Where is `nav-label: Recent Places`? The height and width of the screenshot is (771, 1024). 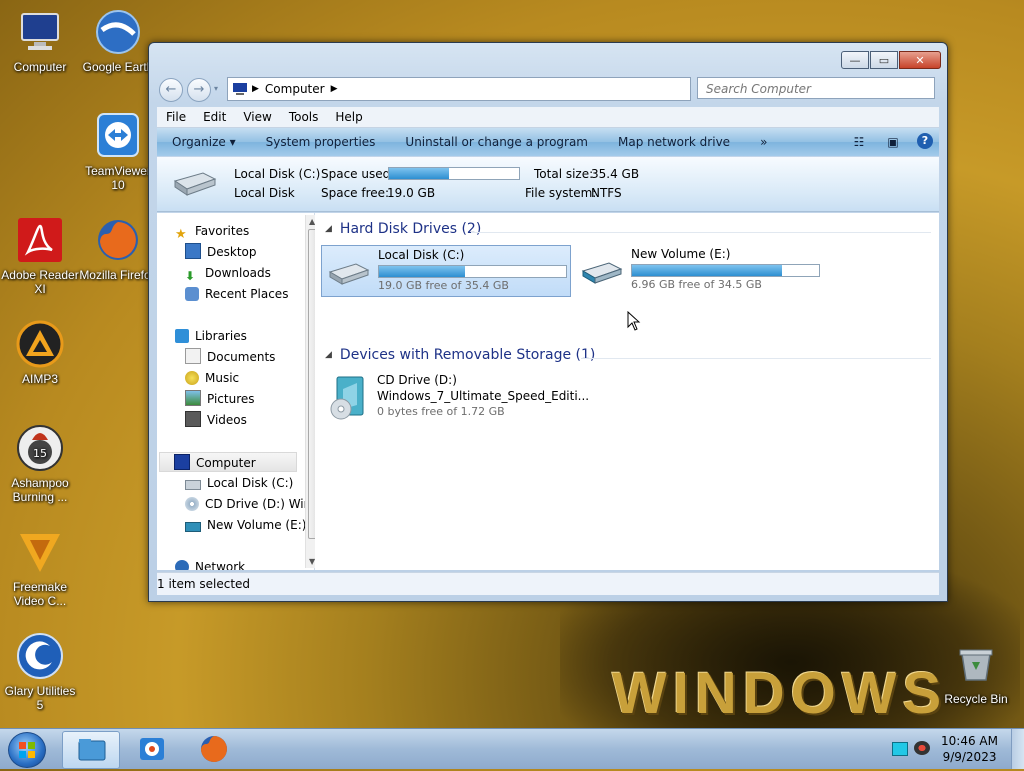
nav-label: Recent Places is located at coordinates (247, 294).